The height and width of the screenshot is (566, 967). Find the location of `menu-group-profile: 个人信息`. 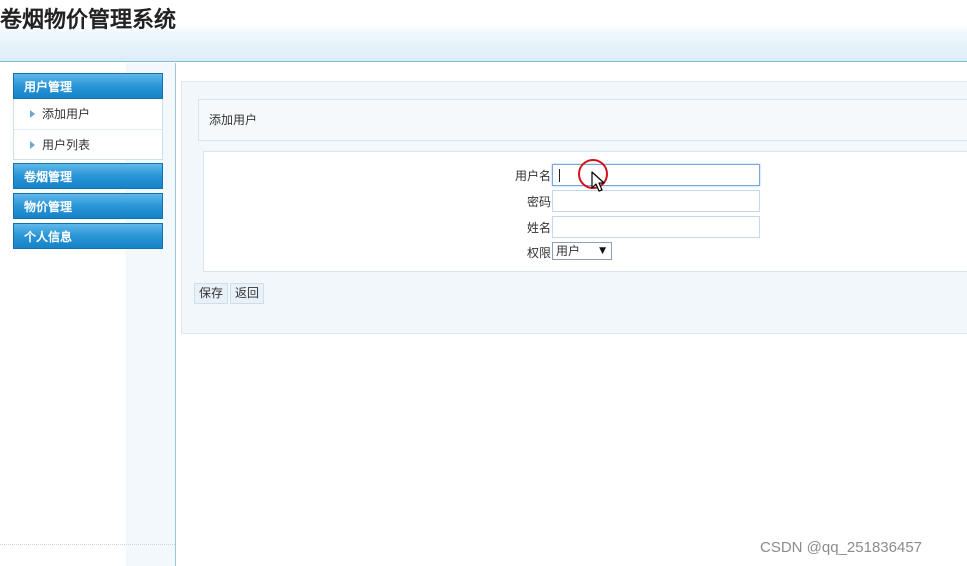

menu-group-profile: 个人信息 is located at coordinates (88, 236).